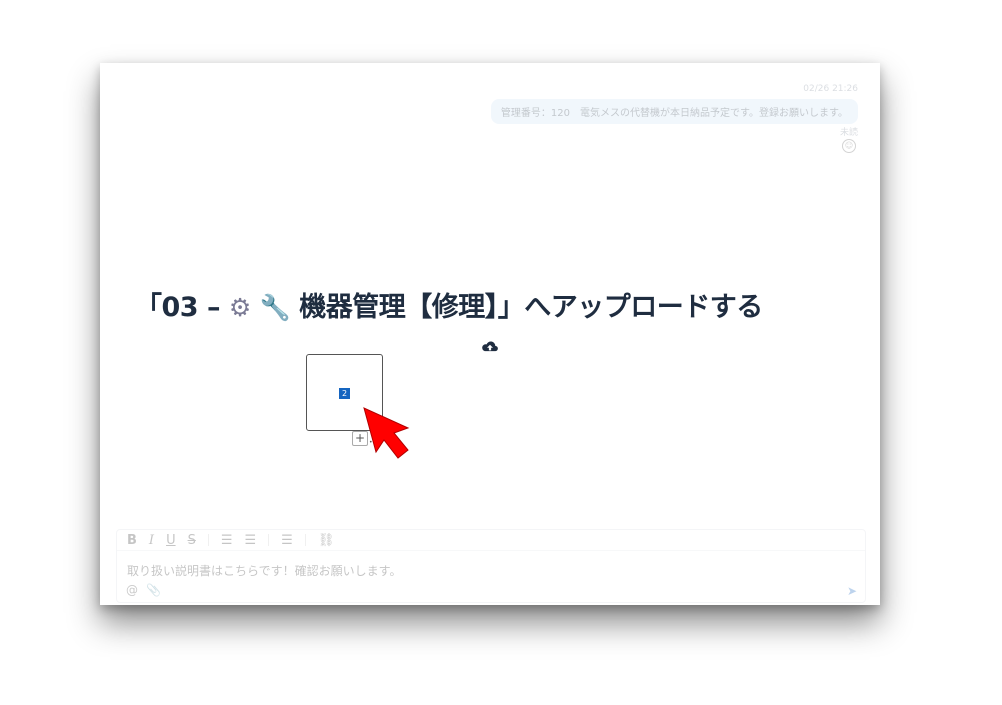 The height and width of the screenshot is (705, 1002). I want to click on reaction-icon: ☺, so click(849, 146).